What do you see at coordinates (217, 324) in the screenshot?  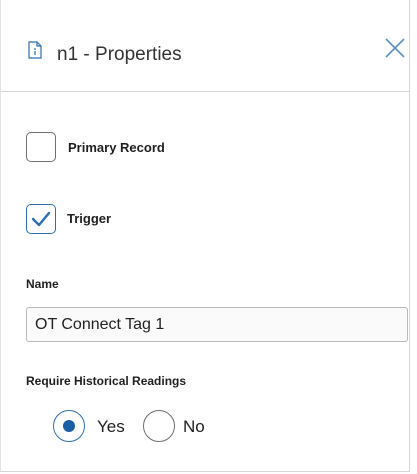 I see `name-input` at bounding box center [217, 324].